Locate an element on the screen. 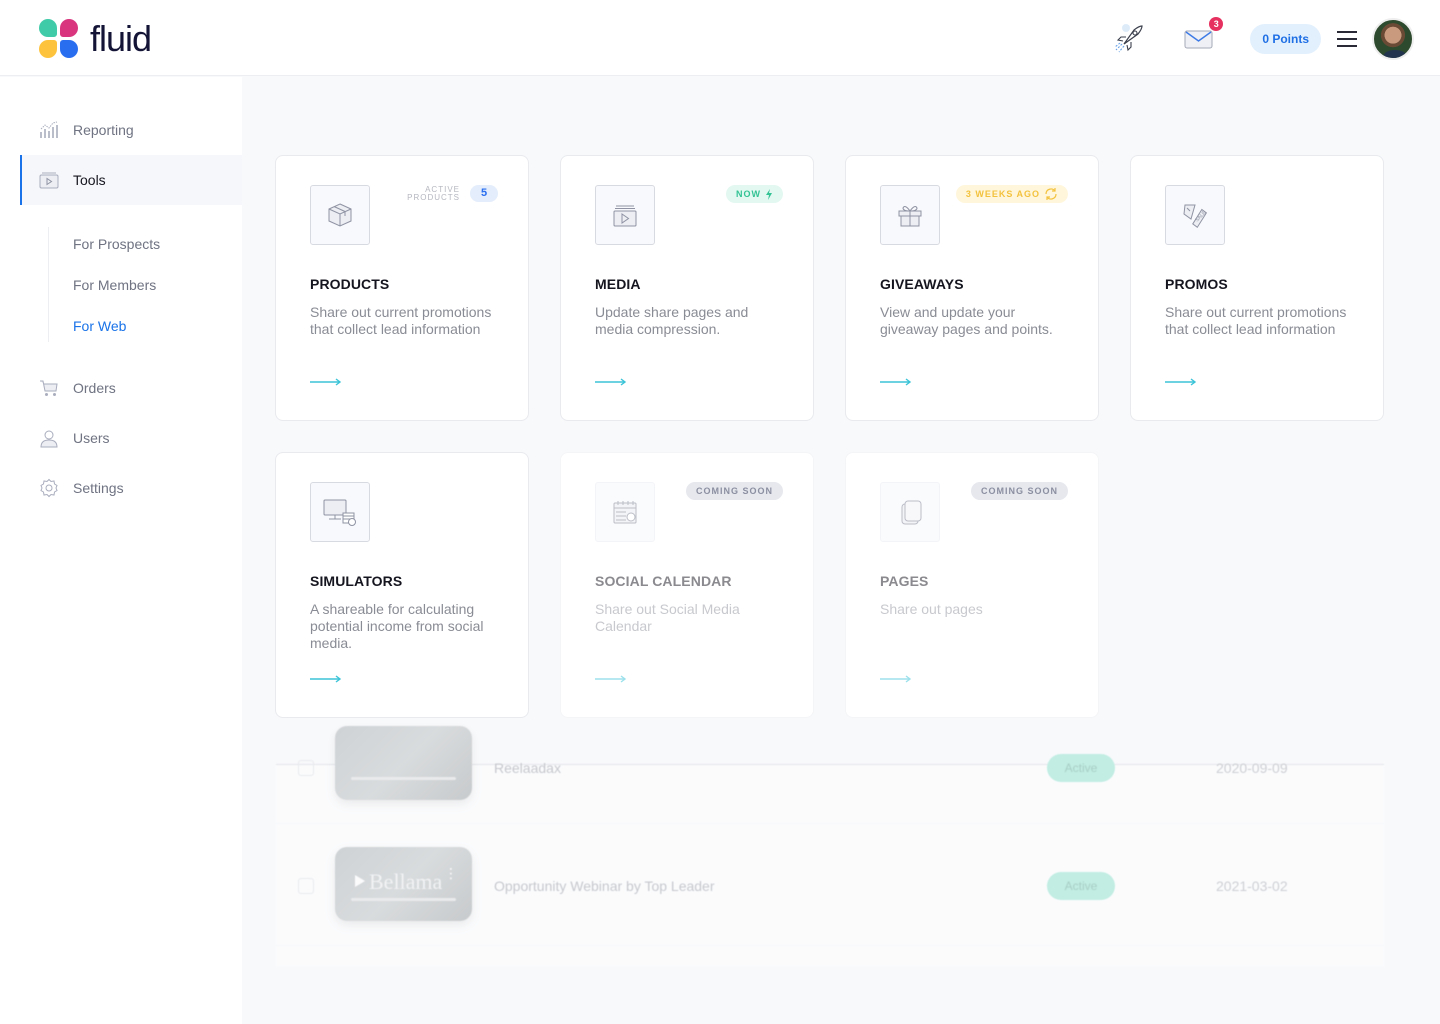  gear-icon is located at coordinates (49, 488).